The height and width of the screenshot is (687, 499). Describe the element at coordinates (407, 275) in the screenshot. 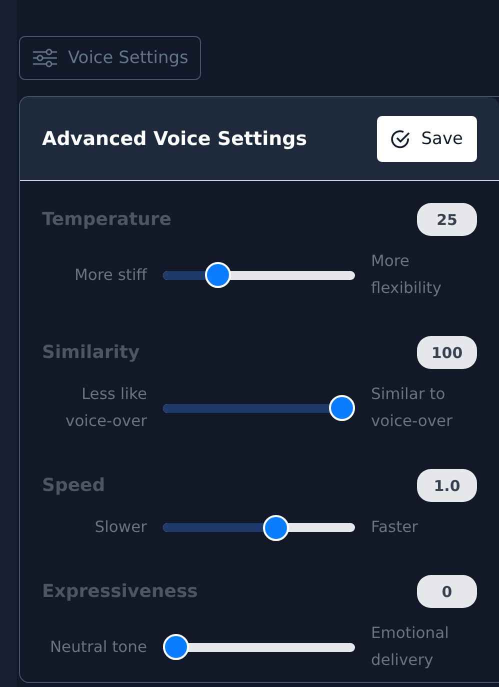

I see `max-label: More flexibility` at that location.